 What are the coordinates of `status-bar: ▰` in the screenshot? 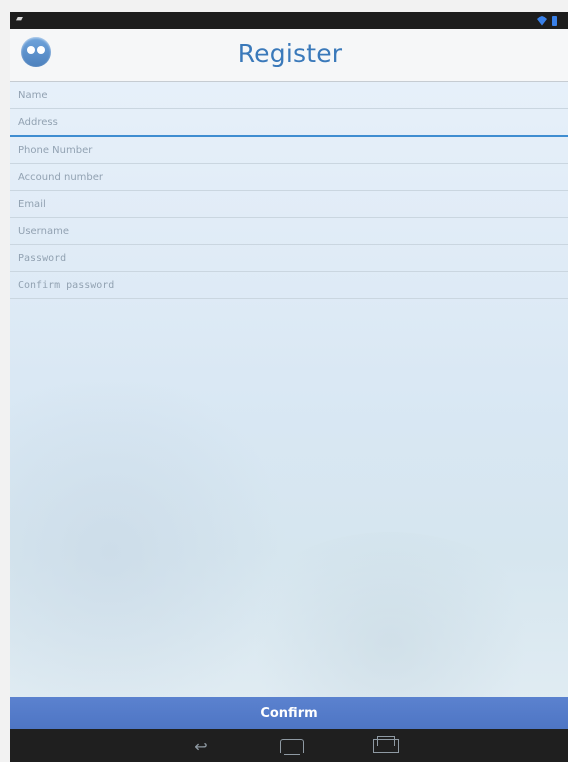 It's located at (289, 20).